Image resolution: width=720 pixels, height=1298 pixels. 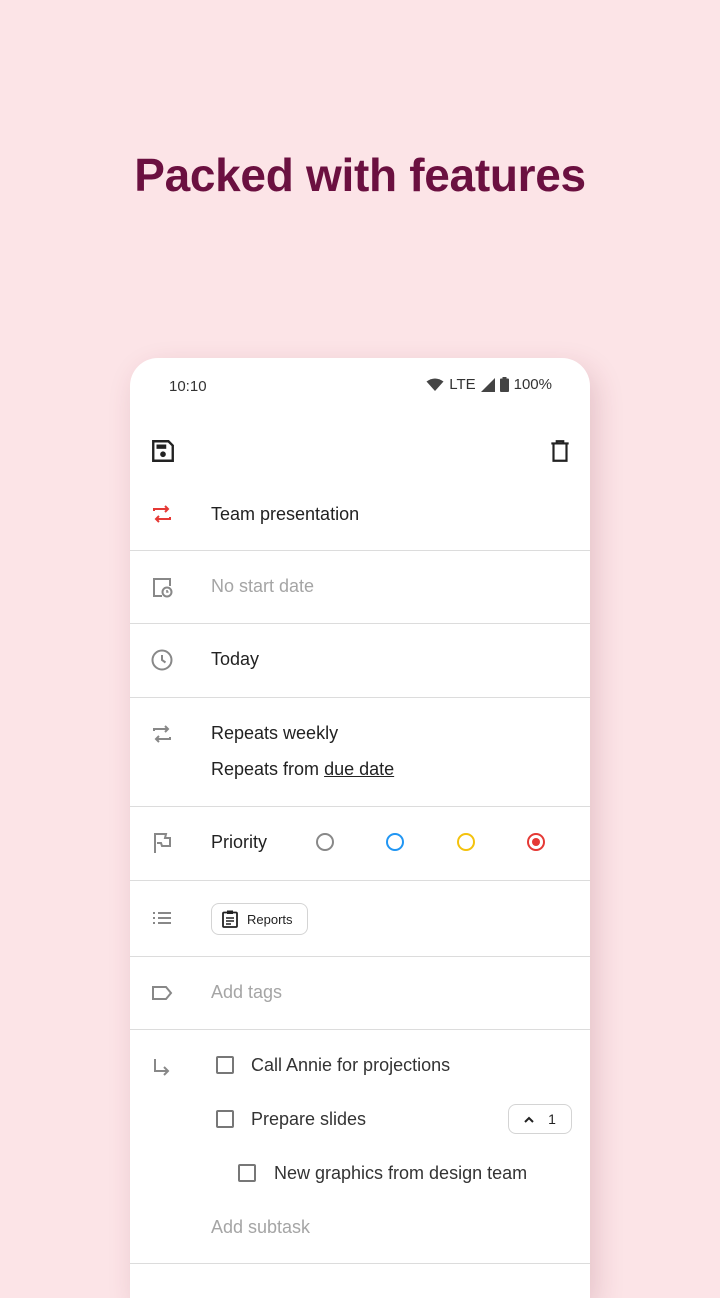 I want to click on start-date-row: No start date, so click(x=360, y=587).